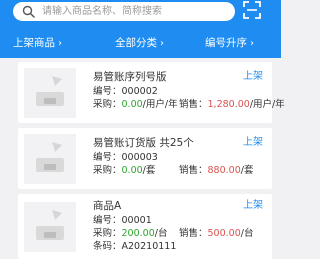 The image size is (320, 259). Describe the element at coordinates (135, 104) in the screenshot. I see `purchase-price: 采购：0.00/用户/年` at that location.